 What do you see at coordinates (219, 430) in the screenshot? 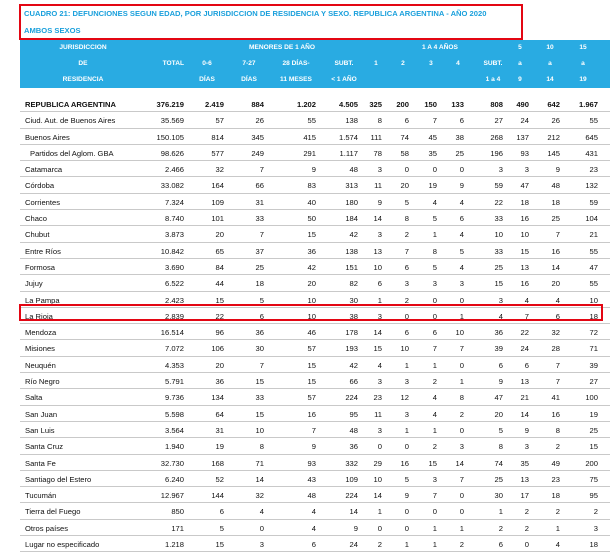
I see `cell-value: 31` at bounding box center [219, 430].